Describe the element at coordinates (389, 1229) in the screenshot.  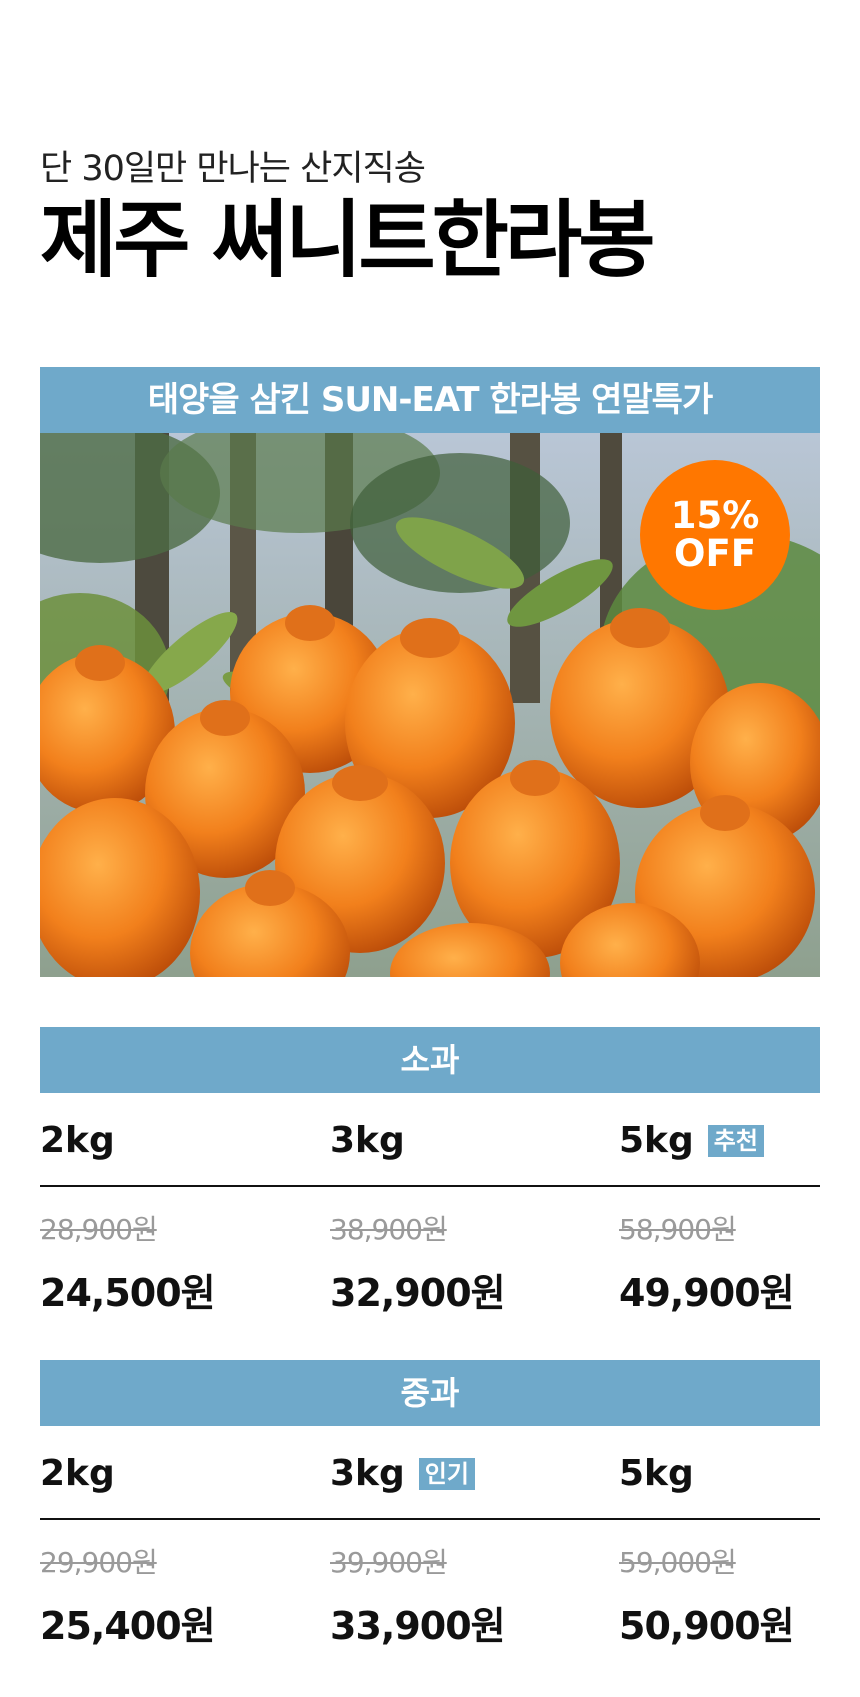
I see `original-price: 38,900원` at that location.